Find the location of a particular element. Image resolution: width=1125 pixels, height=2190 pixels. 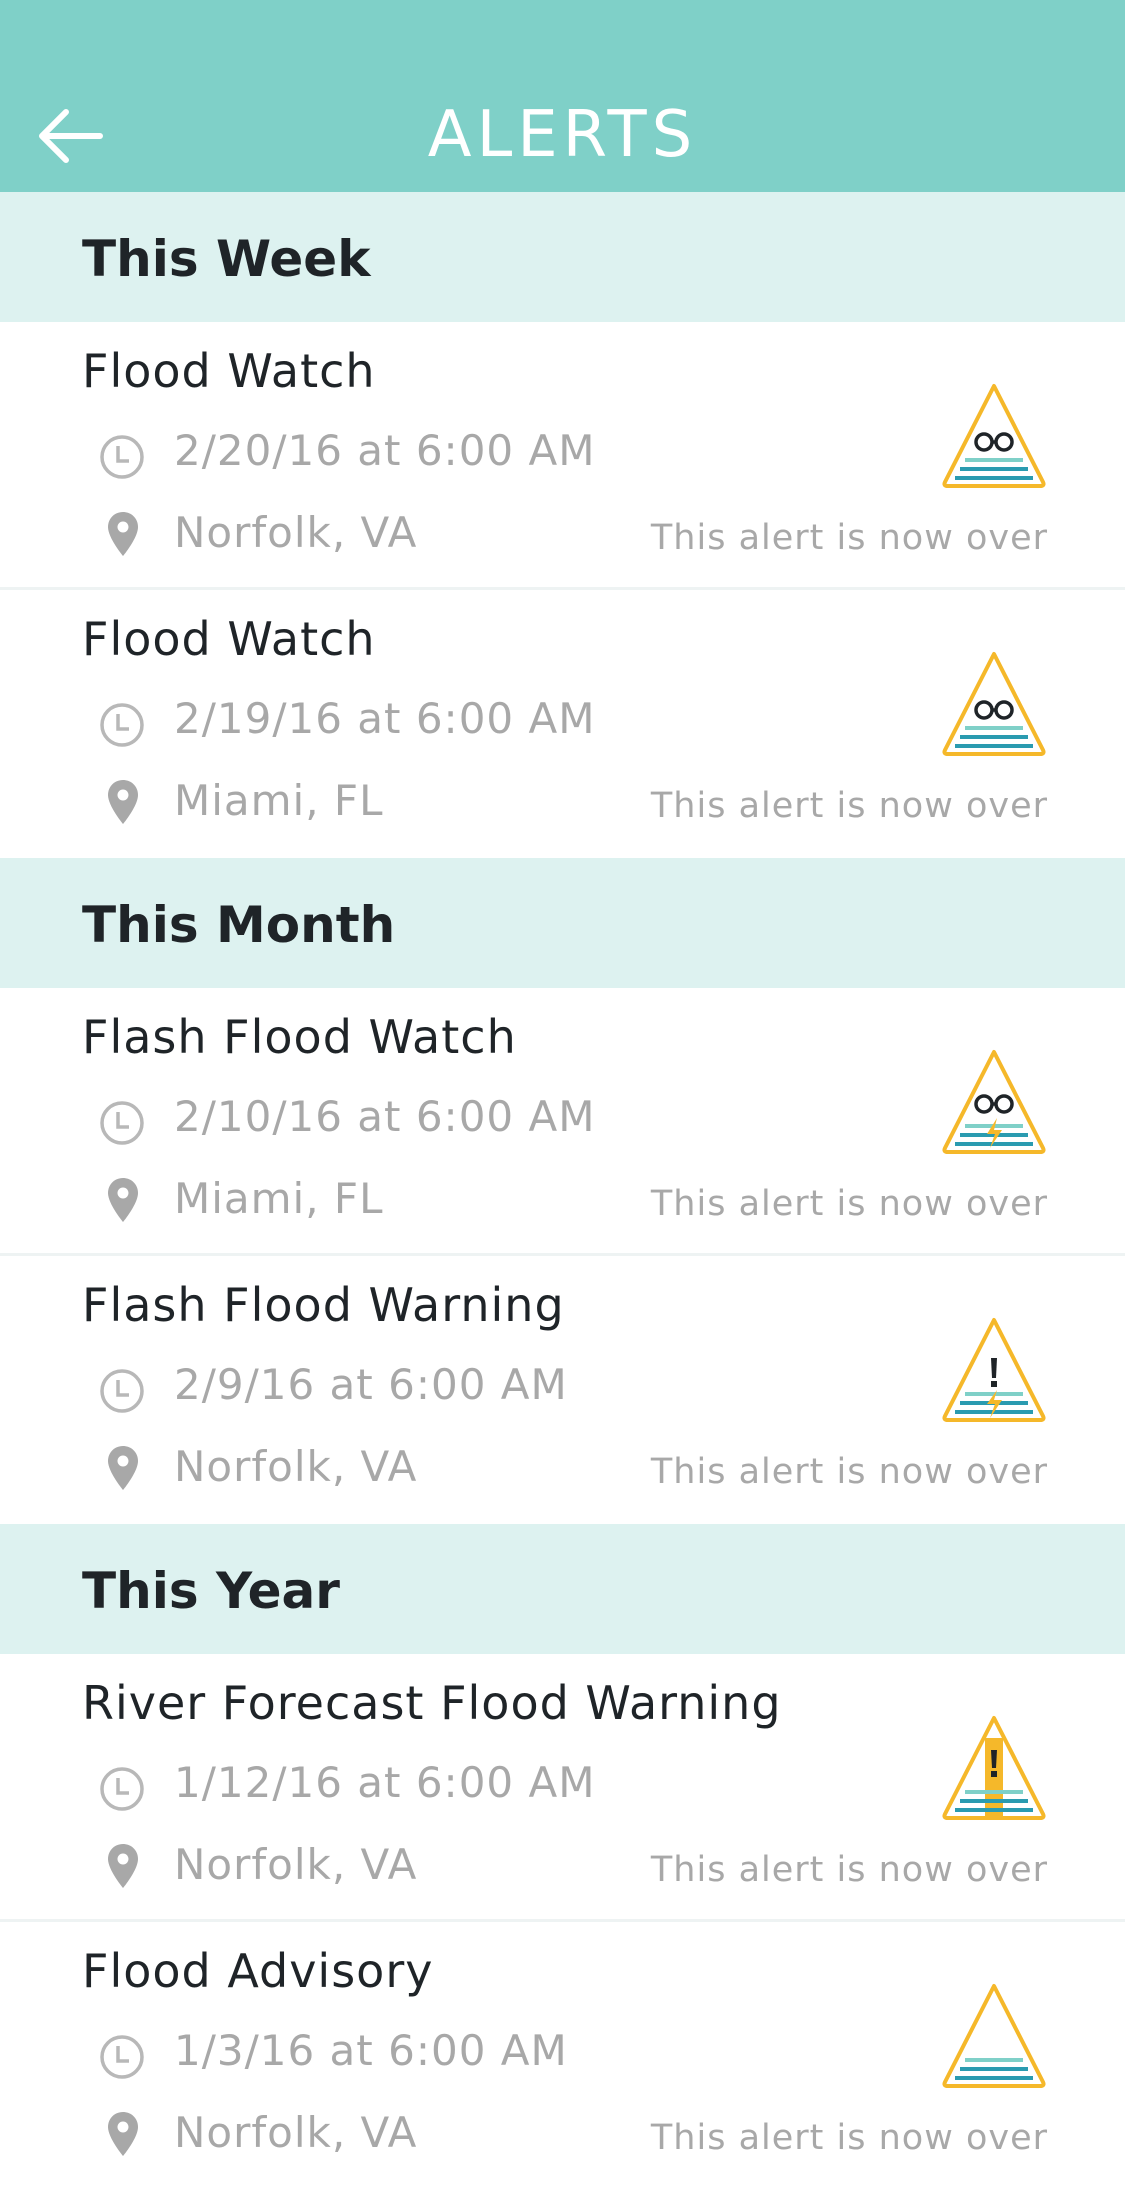

page-title: ALERTS is located at coordinates (562, 135).